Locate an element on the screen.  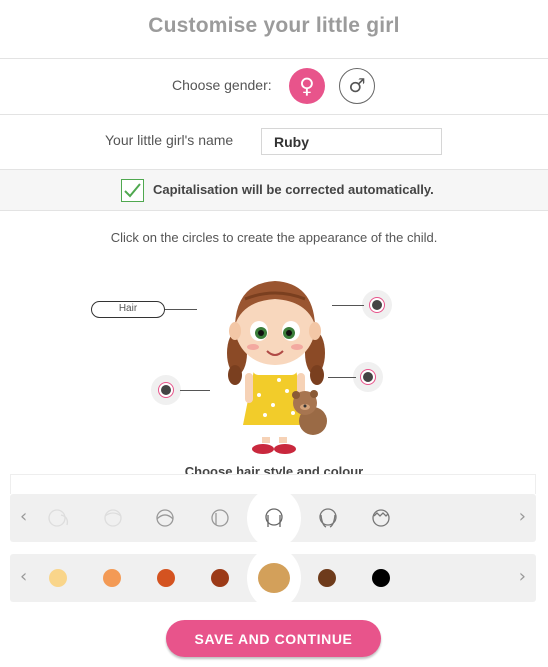
colour-swatch-5-selected is located at coordinates (274, 578).